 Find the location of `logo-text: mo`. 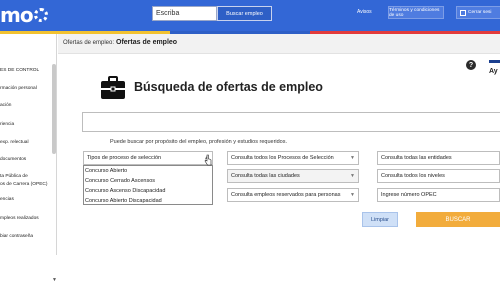

logo-text: mo is located at coordinates (17, 15).